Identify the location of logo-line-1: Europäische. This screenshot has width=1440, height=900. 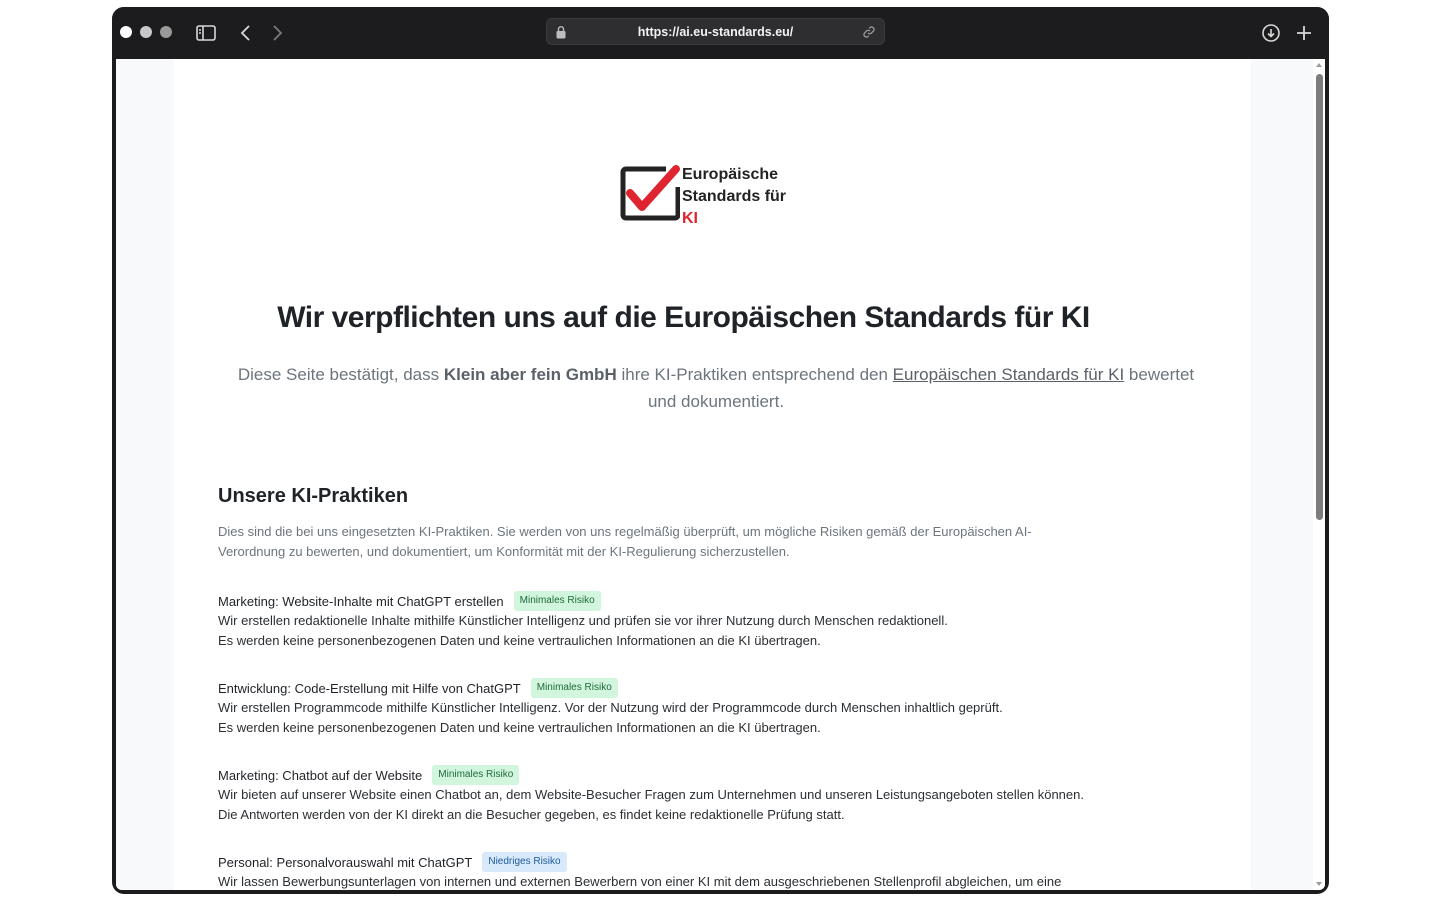
(730, 174).